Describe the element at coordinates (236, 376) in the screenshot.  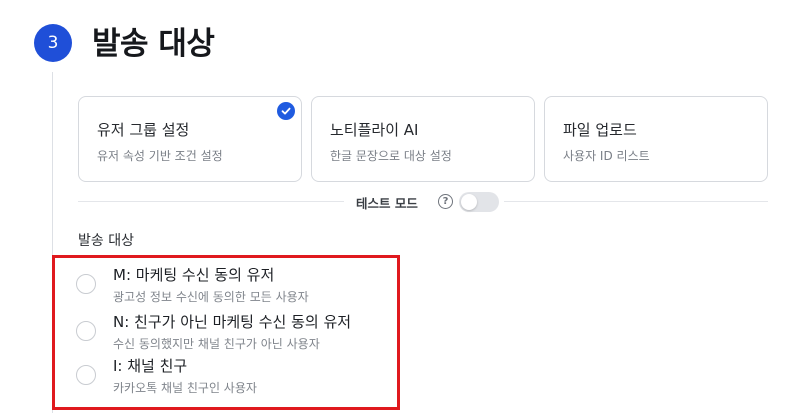
I see `target-option-channel-friend: I: 채널 친구 카카오톡 채널 친구인 사용자` at that location.